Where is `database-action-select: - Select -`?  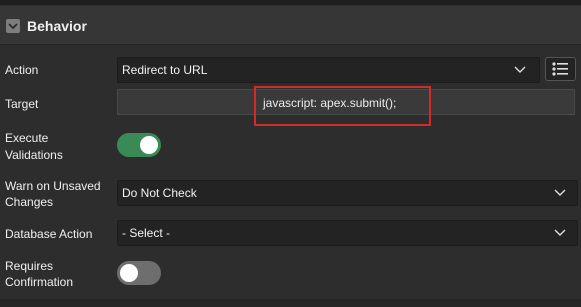 database-action-select: - Select - is located at coordinates (347, 233).